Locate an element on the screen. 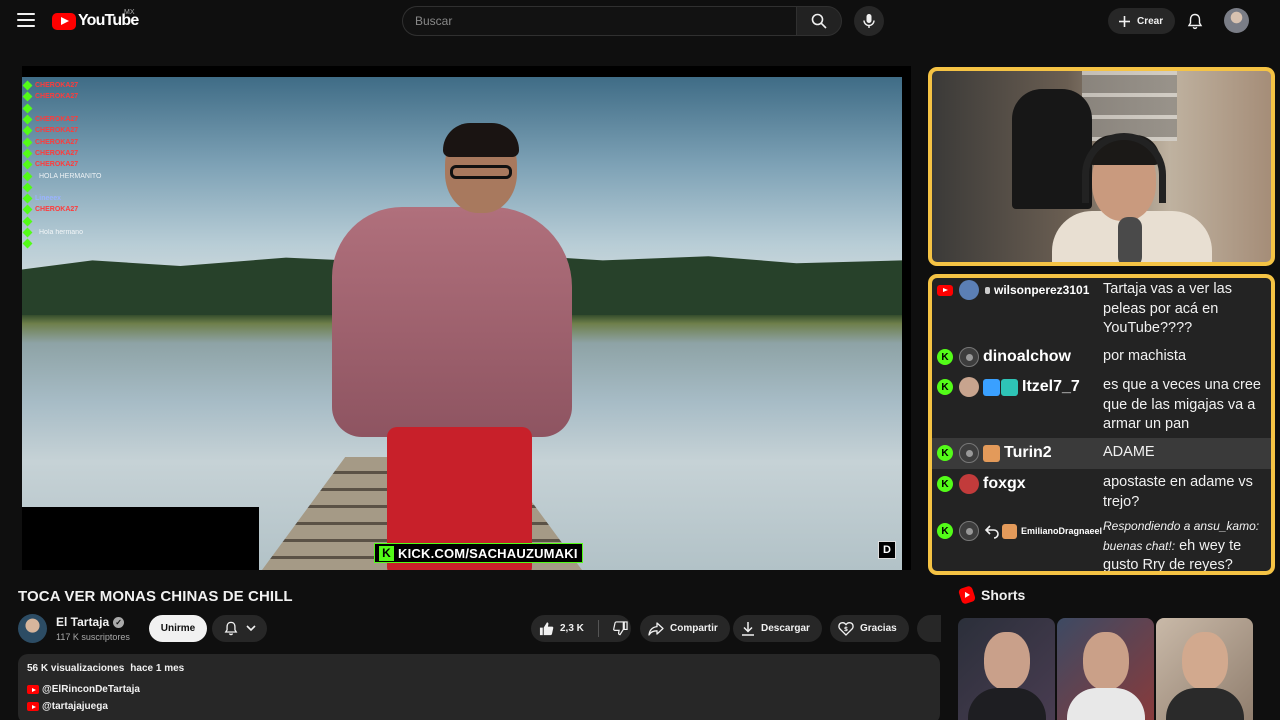 The image size is (1280, 720). overlay-message: Hola hermano is located at coordinates (61, 232).